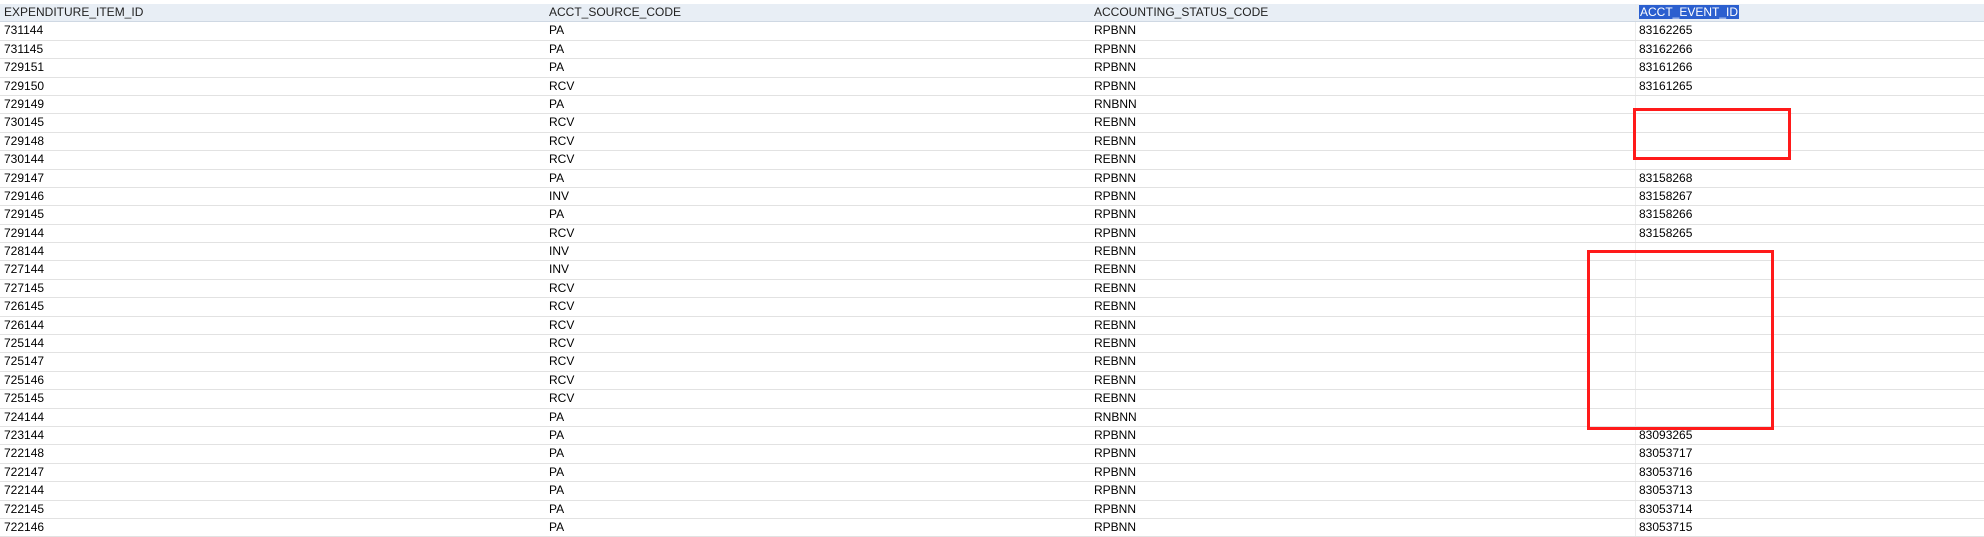 The height and width of the screenshot is (537, 1984). I want to click on cell-expenditure-item-id: 727145, so click(272, 288).